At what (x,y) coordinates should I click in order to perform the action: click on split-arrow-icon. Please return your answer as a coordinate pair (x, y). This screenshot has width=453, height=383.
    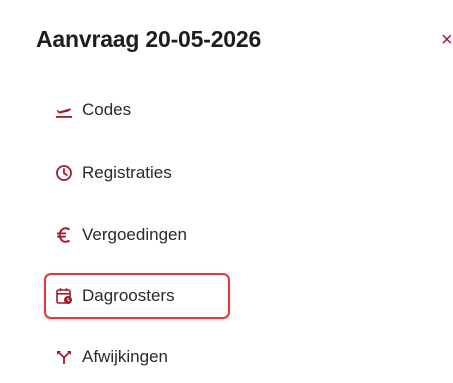
    Looking at the image, I should click on (64, 357).